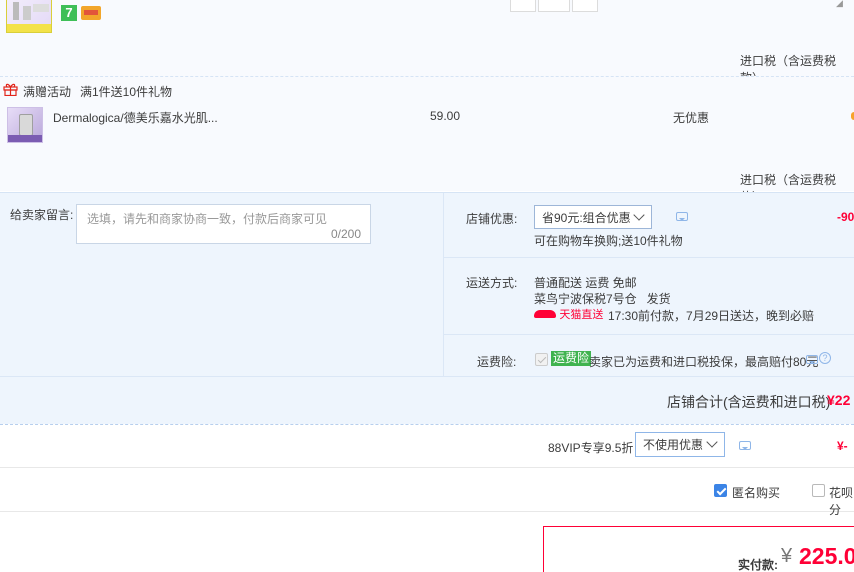  I want to click on promo-description: 满1件送10件礼物, so click(126, 92).